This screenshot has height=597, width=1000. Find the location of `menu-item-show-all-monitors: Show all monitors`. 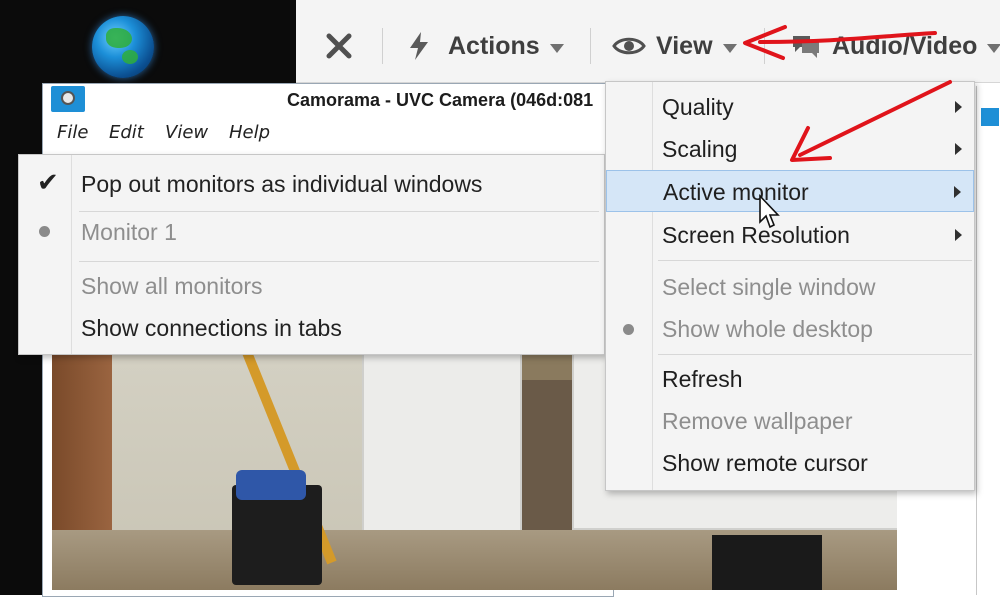

menu-item-show-all-monitors: Show all monitors is located at coordinates (311, 286).